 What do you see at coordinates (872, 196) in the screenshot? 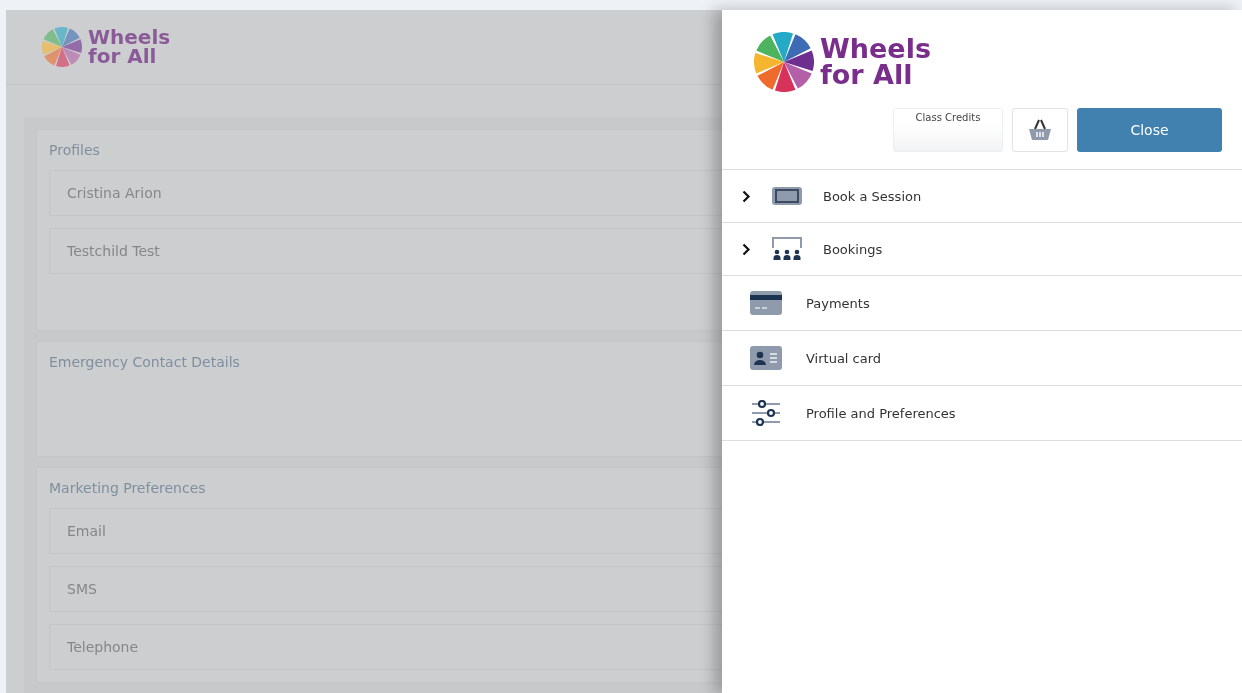
I see `menu-label: Book a Session` at bounding box center [872, 196].